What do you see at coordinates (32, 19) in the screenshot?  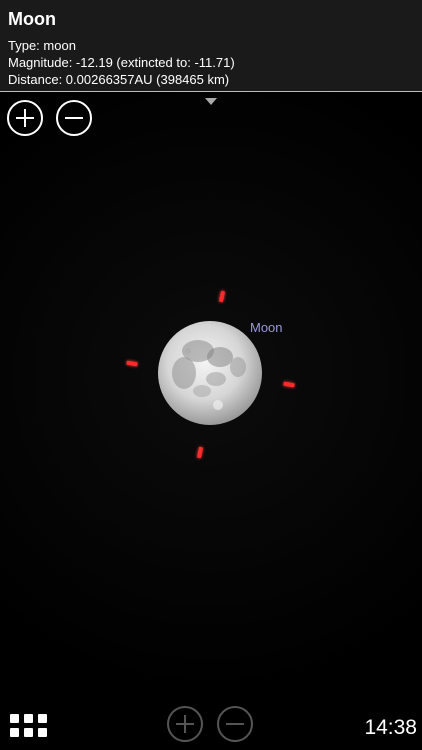 I see `object-title: Moon` at bounding box center [32, 19].